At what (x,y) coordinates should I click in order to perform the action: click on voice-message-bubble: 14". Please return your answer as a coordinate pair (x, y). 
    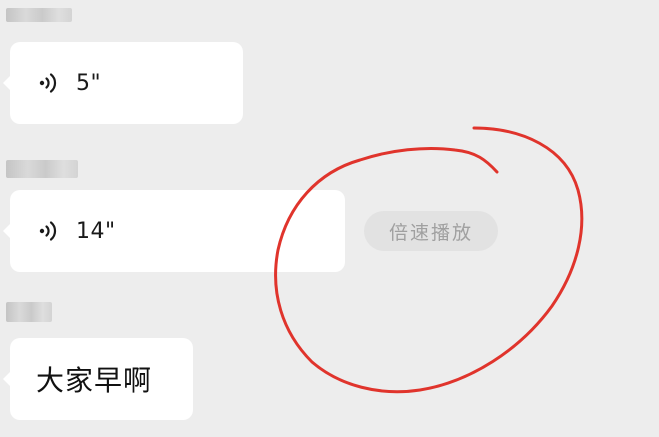
    Looking at the image, I should click on (174, 231).